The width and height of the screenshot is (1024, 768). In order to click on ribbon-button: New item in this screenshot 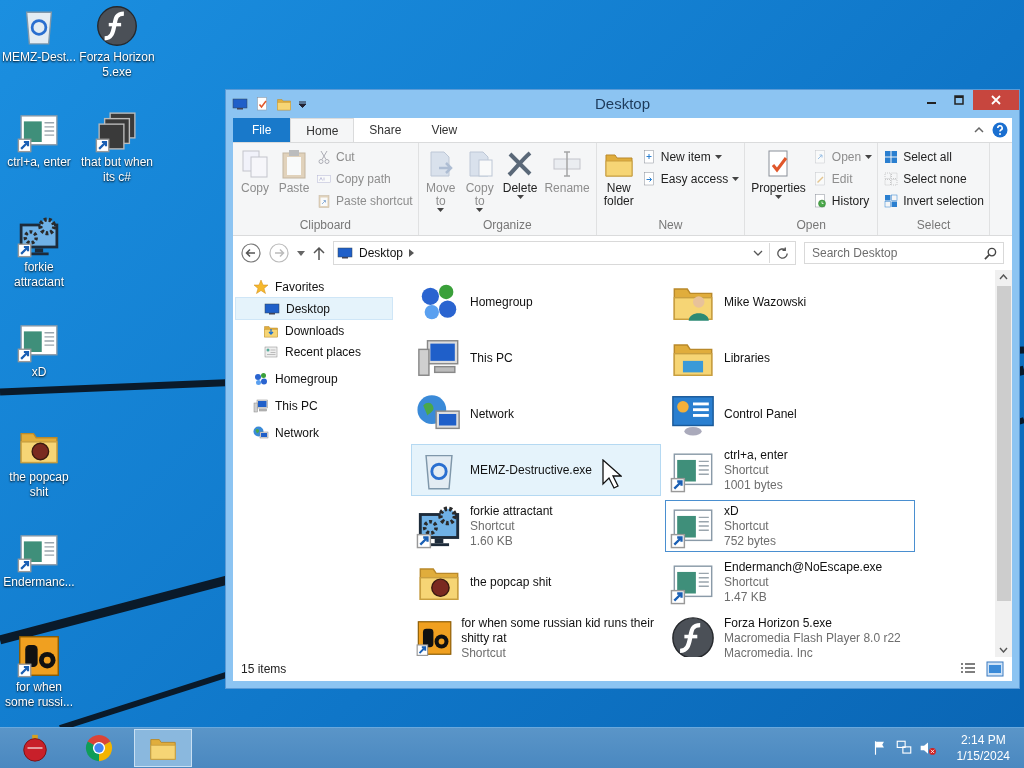, I will do `click(690, 157)`.